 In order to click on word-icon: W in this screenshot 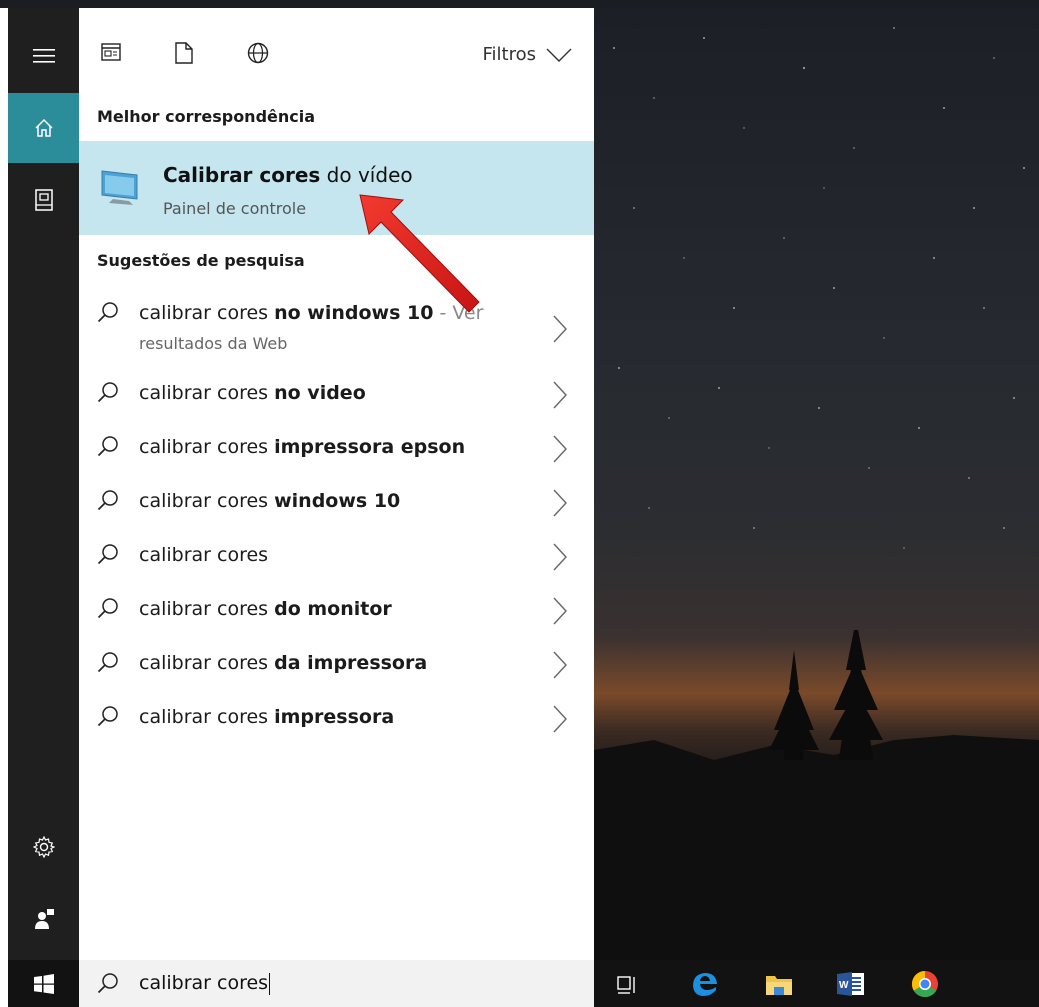, I will do `click(850, 984)`.